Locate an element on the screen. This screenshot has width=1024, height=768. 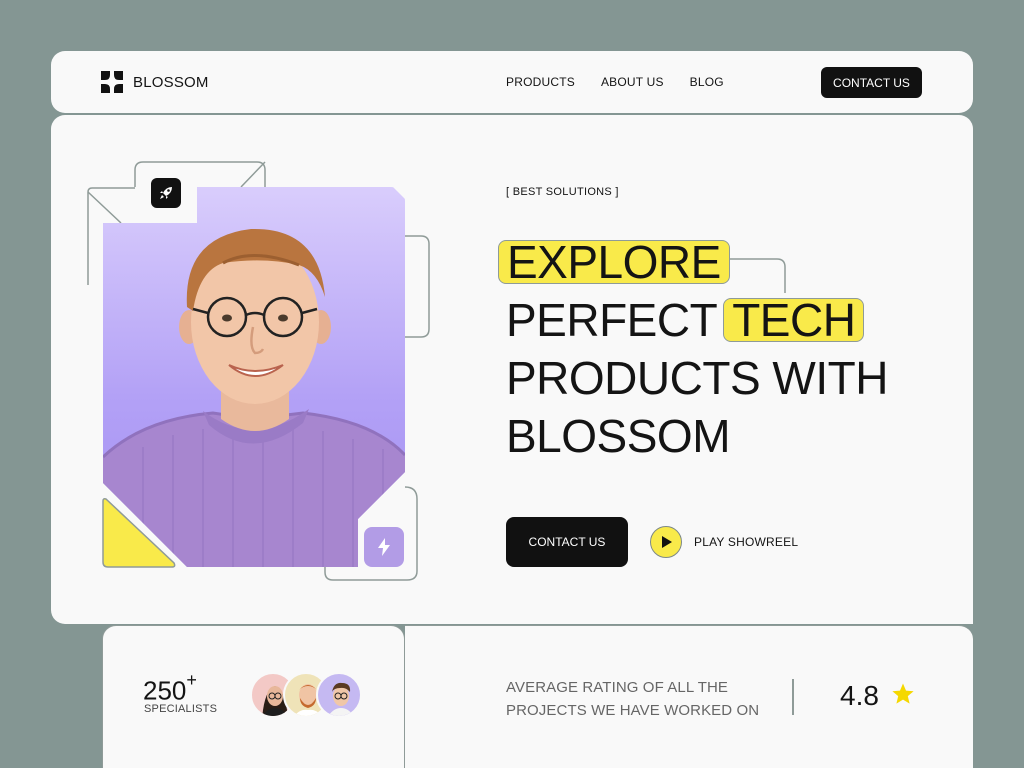
rocket-icon is located at coordinates (166, 193).